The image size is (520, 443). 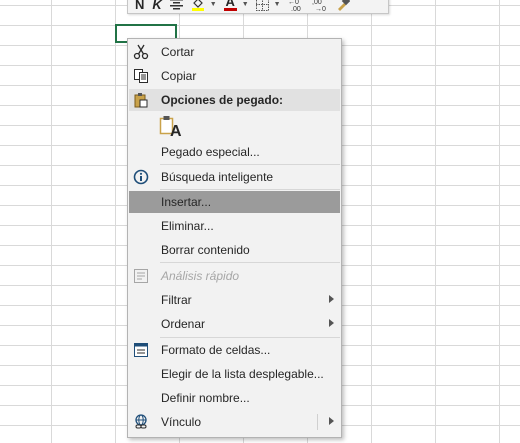 I want to click on fill-color-button, so click(x=198, y=6).